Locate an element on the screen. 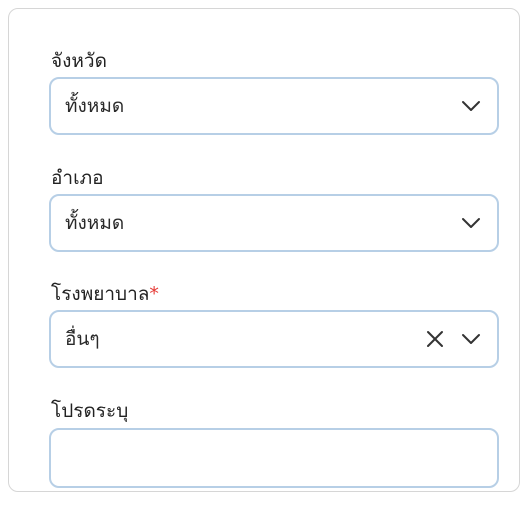  province-select: ทั้งหมด is located at coordinates (274, 106).